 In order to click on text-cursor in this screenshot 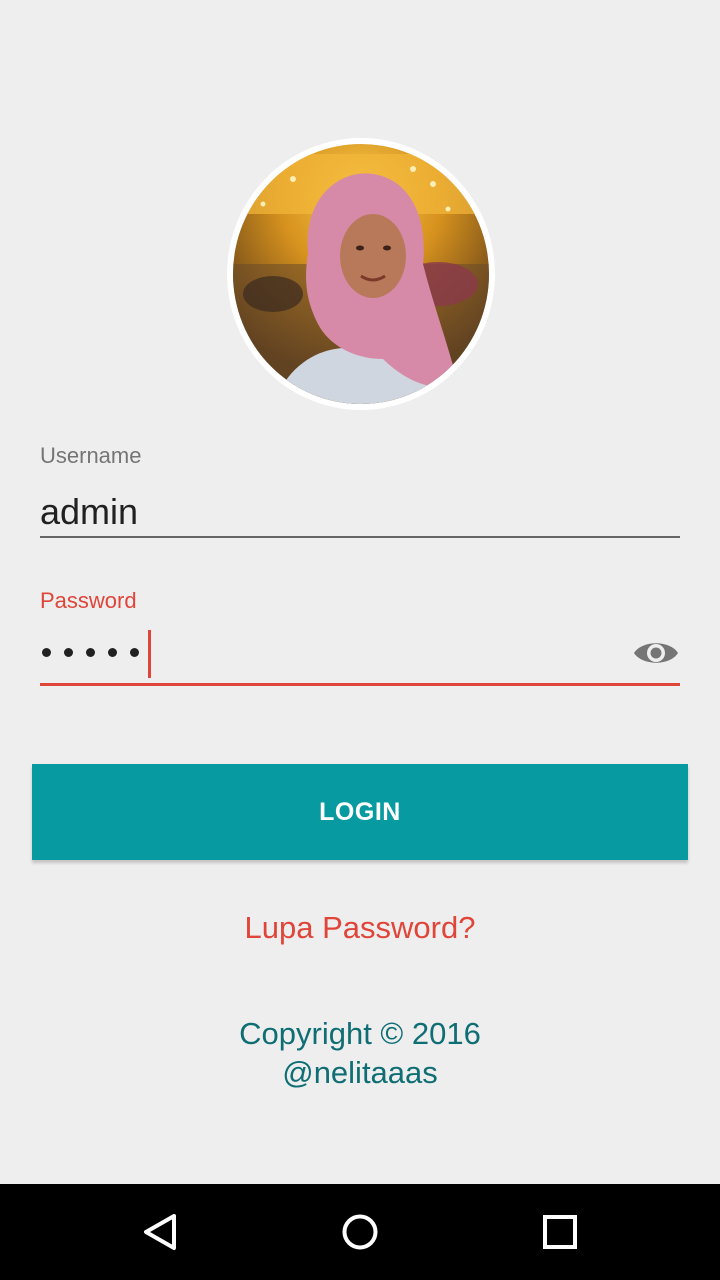, I will do `click(149, 654)`.